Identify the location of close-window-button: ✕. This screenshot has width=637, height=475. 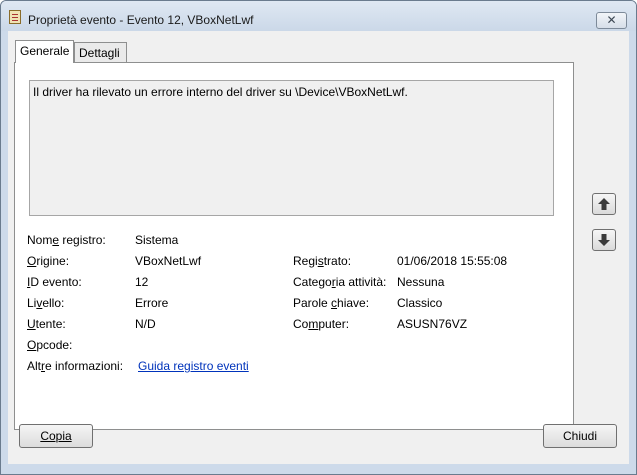
(611, 20).